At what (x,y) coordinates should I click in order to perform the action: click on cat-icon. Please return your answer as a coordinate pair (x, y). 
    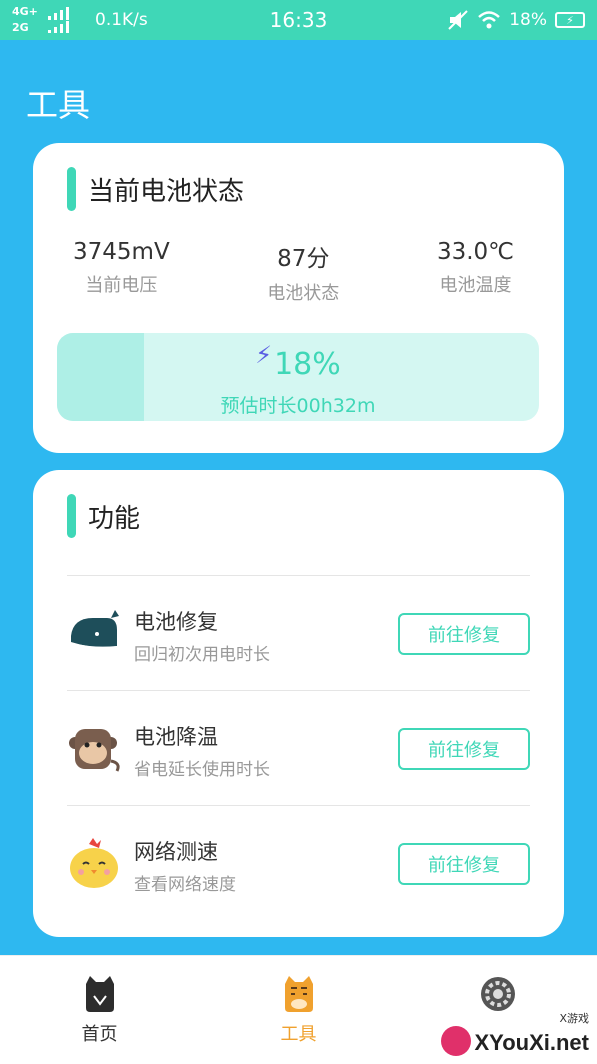
    Looking at the image, I should click on (99, 994).